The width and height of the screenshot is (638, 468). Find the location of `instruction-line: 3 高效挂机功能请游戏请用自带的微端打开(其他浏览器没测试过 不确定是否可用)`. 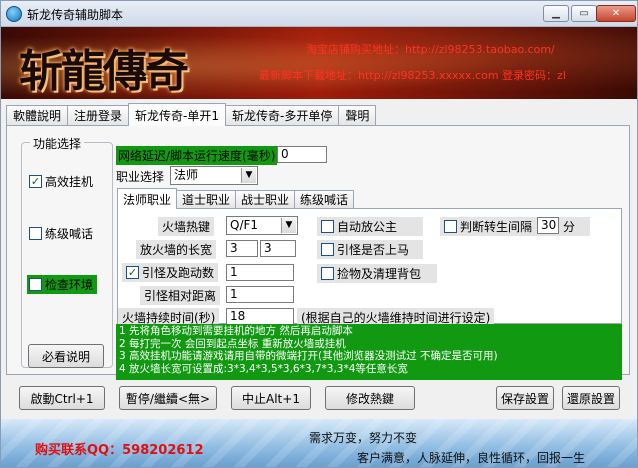

instruction-line: 3 高效挂机功能请游戏请用自带的微端打开(其他浏览器没测试过 不确定是否可用) is located at coordinates (308, 356).